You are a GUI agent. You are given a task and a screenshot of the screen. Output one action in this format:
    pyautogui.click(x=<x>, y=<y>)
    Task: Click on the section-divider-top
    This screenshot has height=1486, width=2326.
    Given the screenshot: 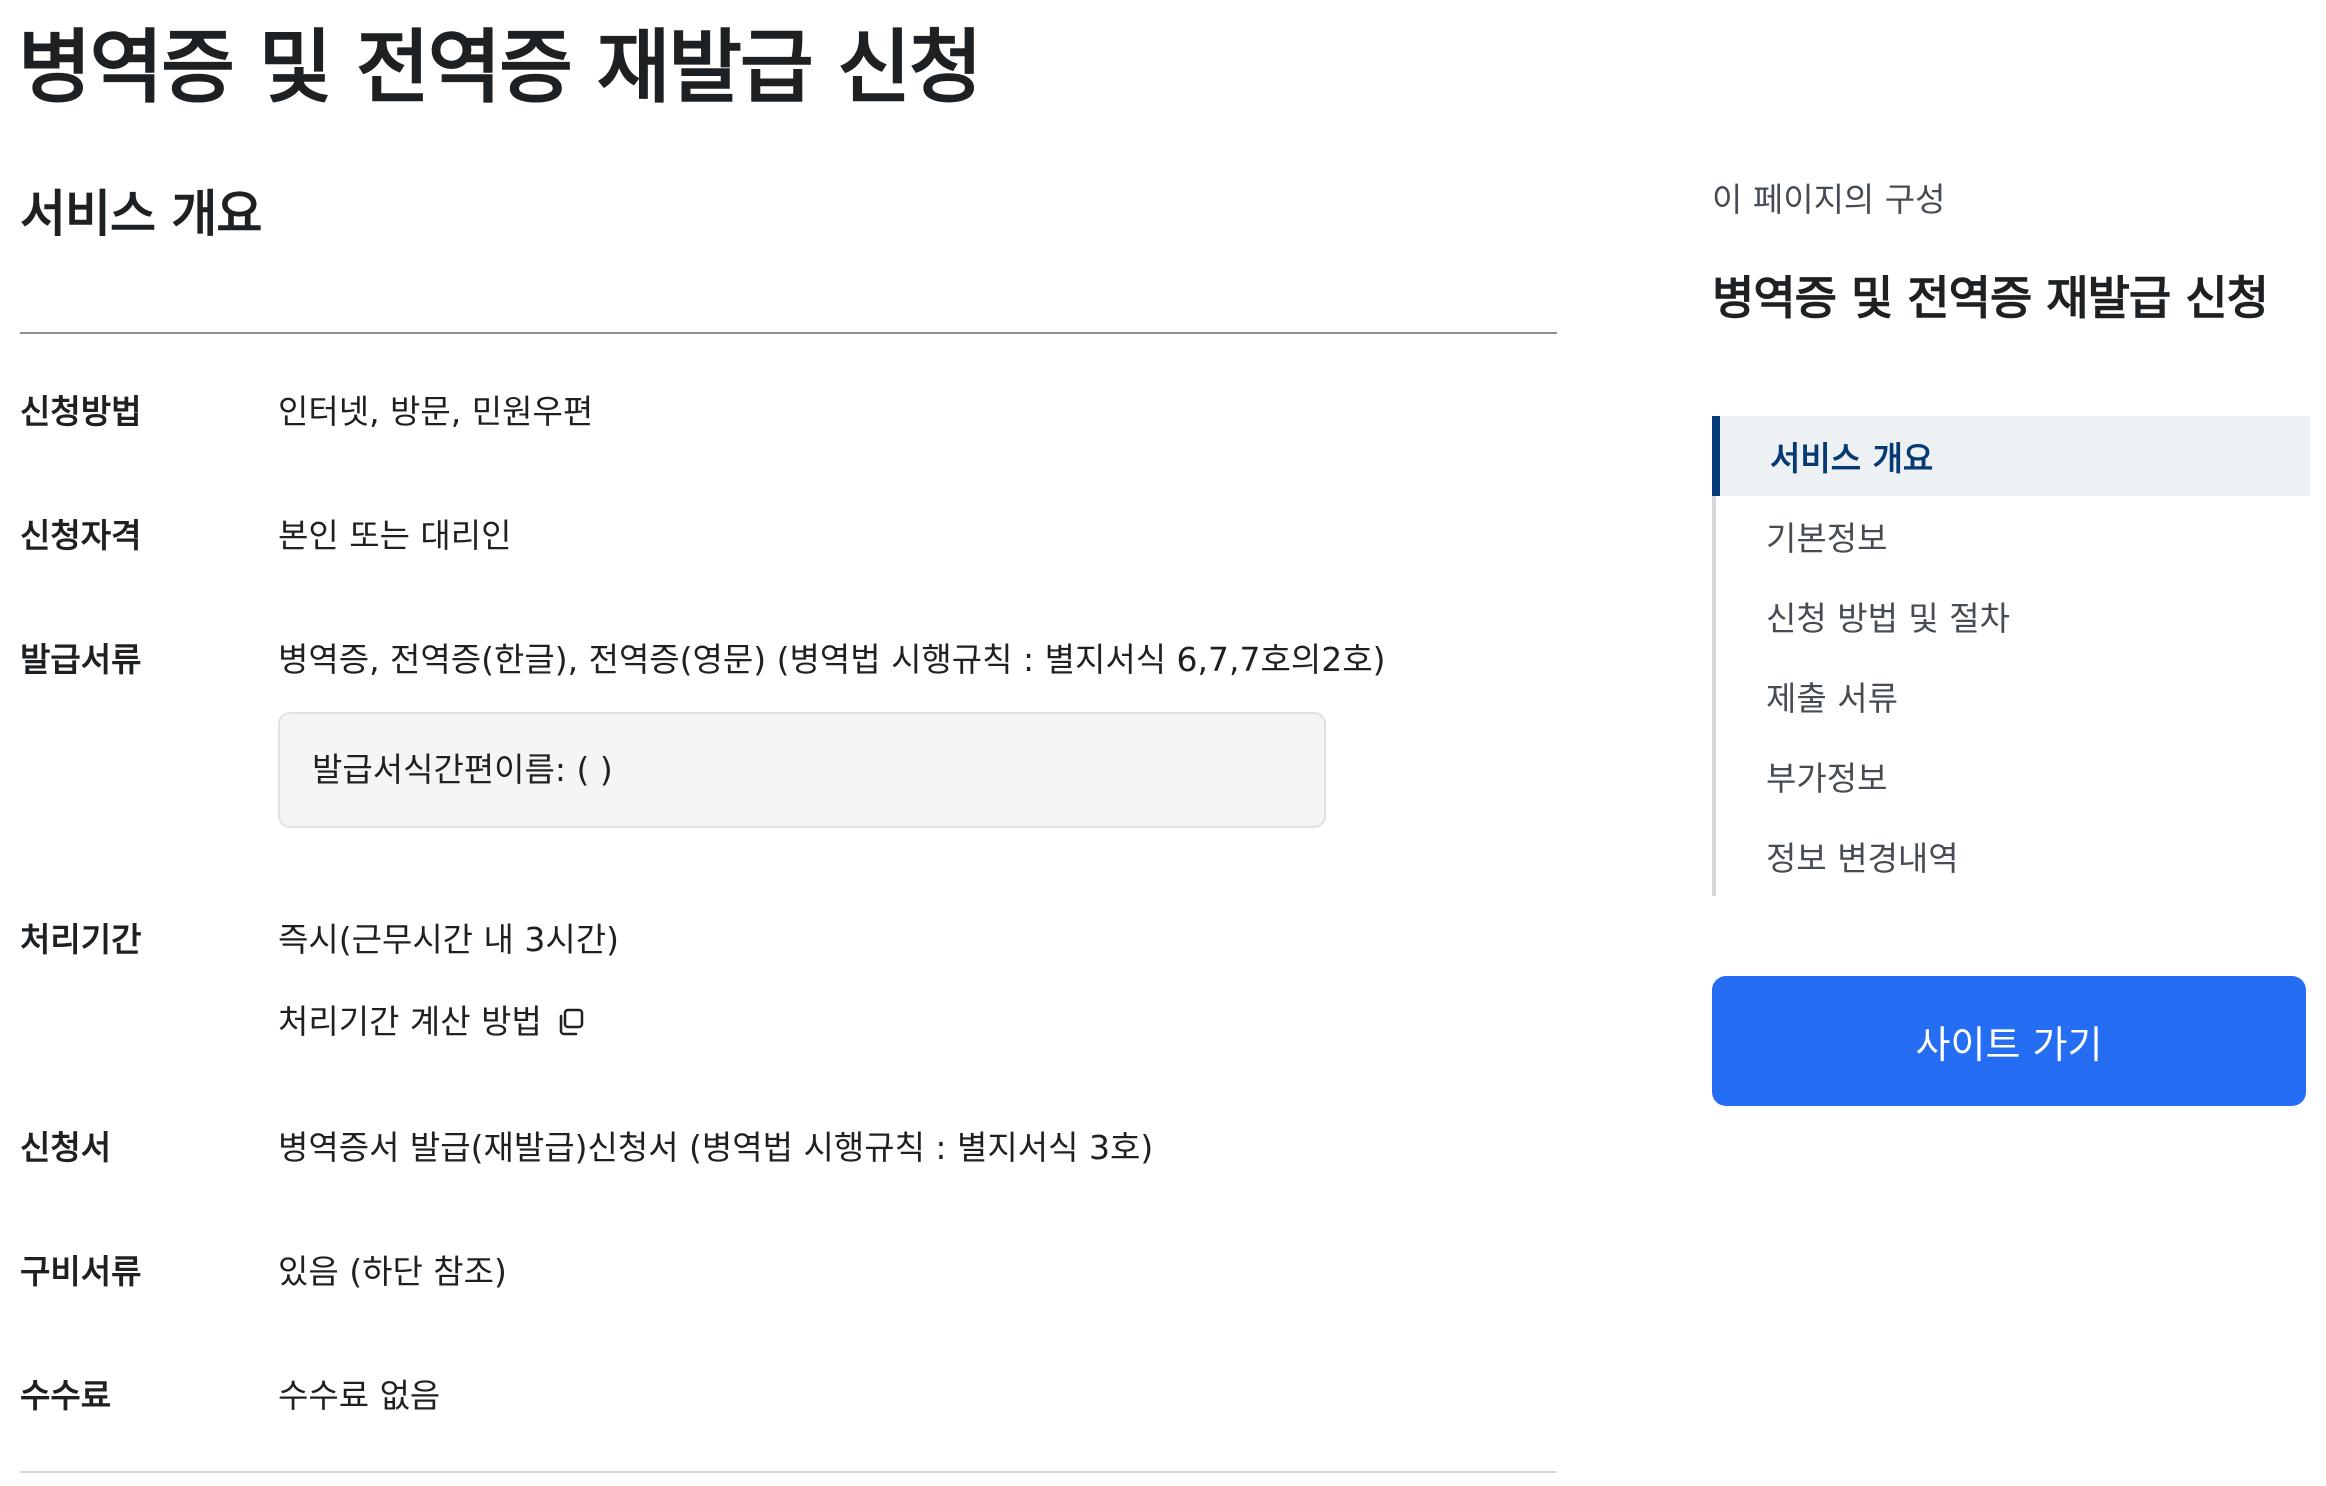 What is the action you would take?
    pyautogui.click(x=788, y=333)
    